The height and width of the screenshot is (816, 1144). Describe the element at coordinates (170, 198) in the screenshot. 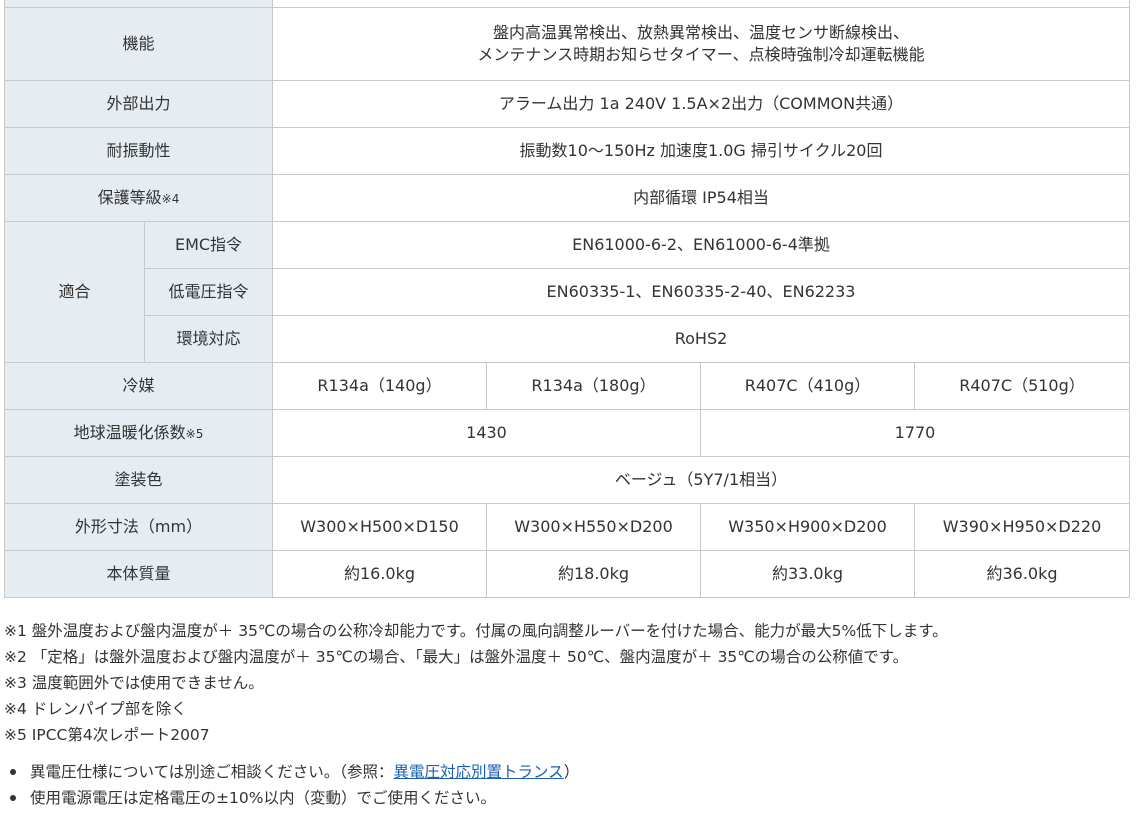

I see `protection-note: ※4` at that location.